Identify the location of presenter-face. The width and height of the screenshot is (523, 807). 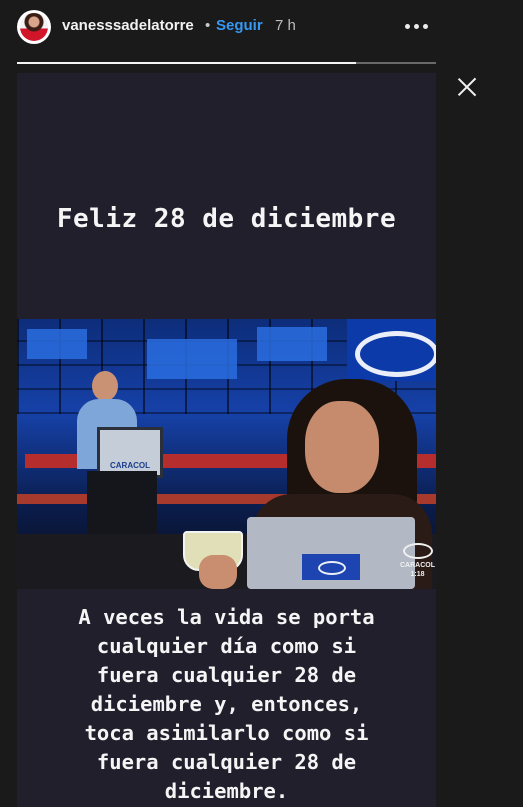
(342, 447).